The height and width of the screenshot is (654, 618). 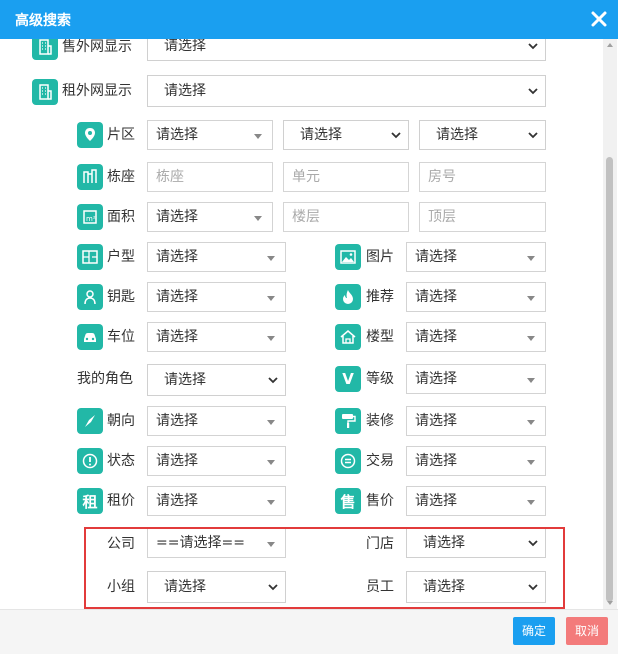 I want to click on top-floor-input, so click(x=482, y=217).